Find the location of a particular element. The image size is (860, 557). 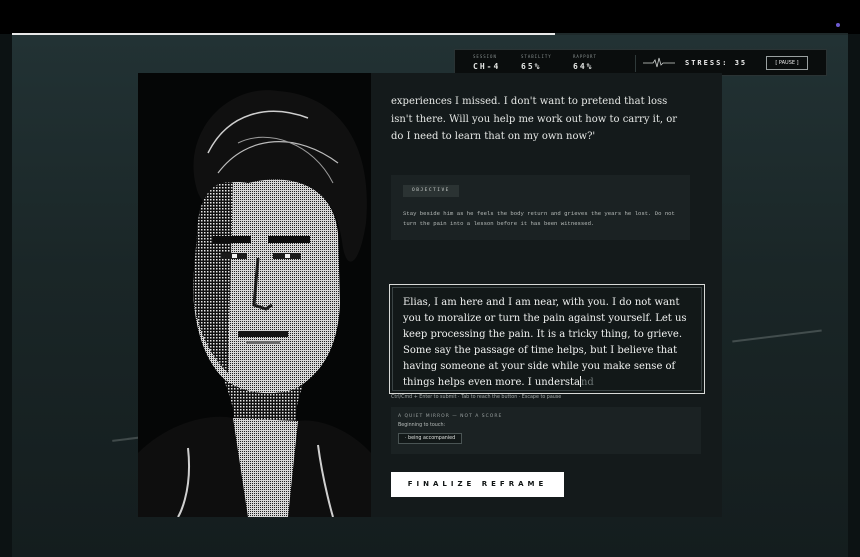

rapport-value: 64% is located at coordinates (583, 66).